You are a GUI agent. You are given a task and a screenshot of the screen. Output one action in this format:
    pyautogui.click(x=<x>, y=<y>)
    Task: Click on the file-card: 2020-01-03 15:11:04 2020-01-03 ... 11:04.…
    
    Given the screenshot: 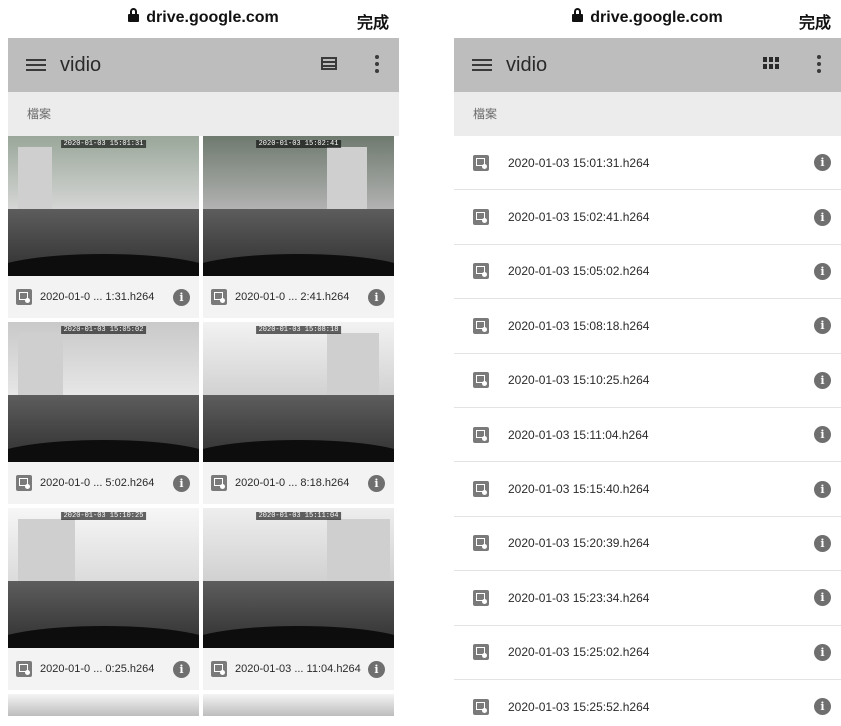 What is the action you would take?
    pyautogui.click(x=298, y=599)
    